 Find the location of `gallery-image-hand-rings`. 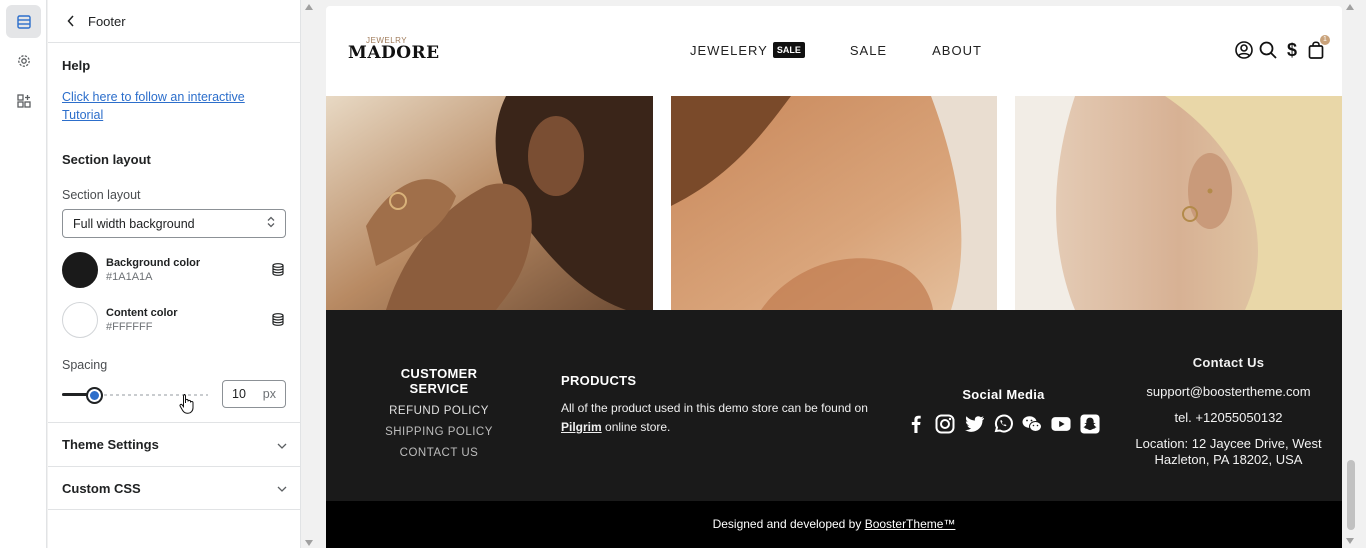

gallery-image-hand-rings is located at coordinates (489, 203).